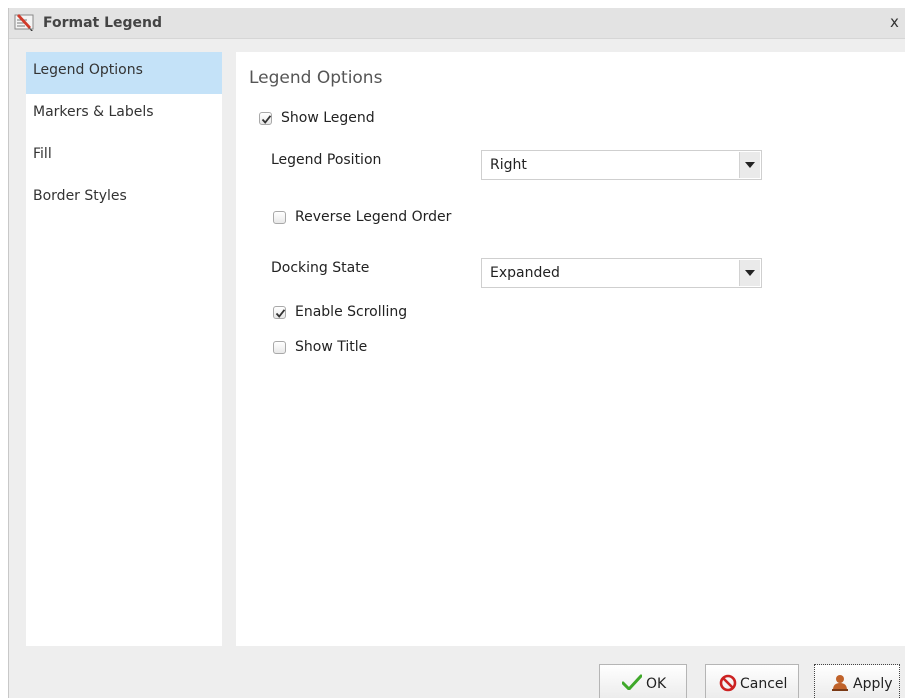 The height and width of the screenshot is (698, 905). I want to click on format-legend-icon, so click(24, 22).